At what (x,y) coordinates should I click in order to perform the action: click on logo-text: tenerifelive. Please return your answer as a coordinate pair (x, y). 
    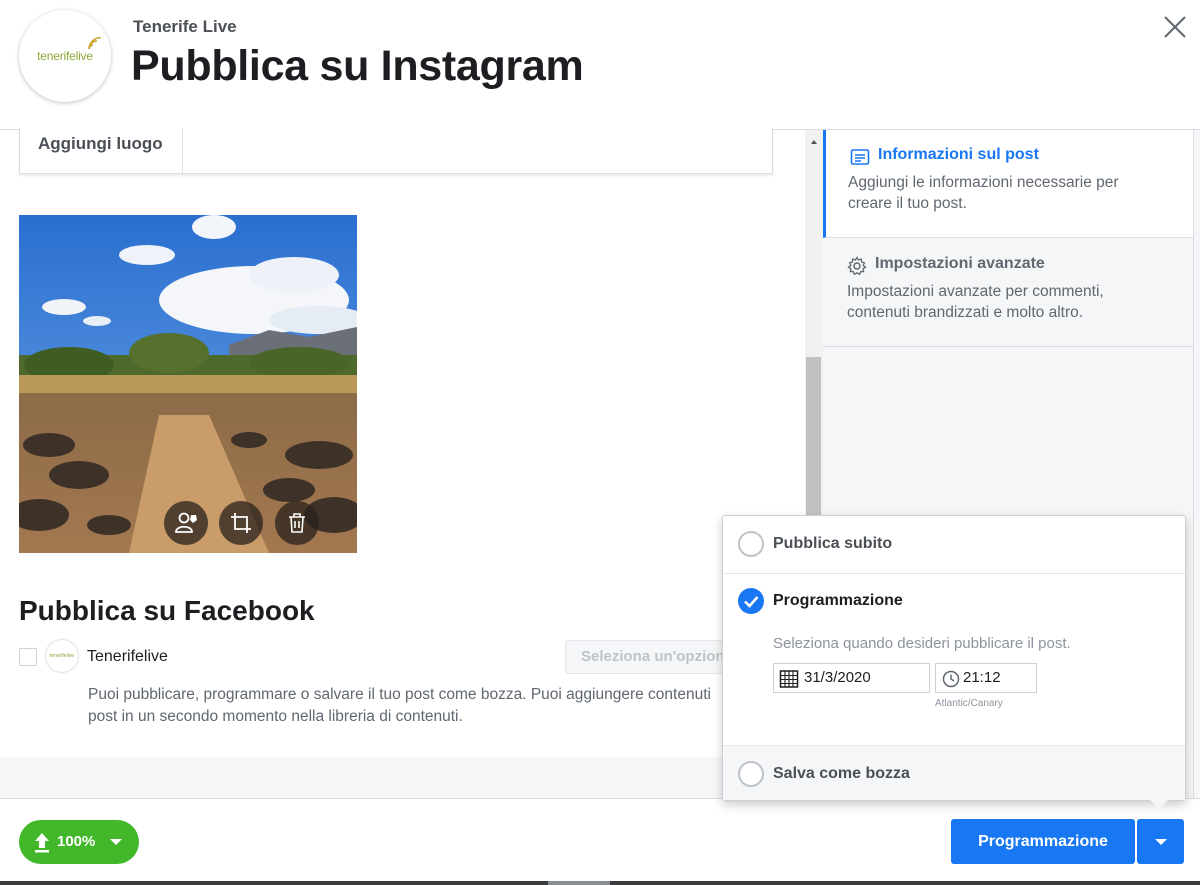
    Looking at the image, I should click on (65, 56).